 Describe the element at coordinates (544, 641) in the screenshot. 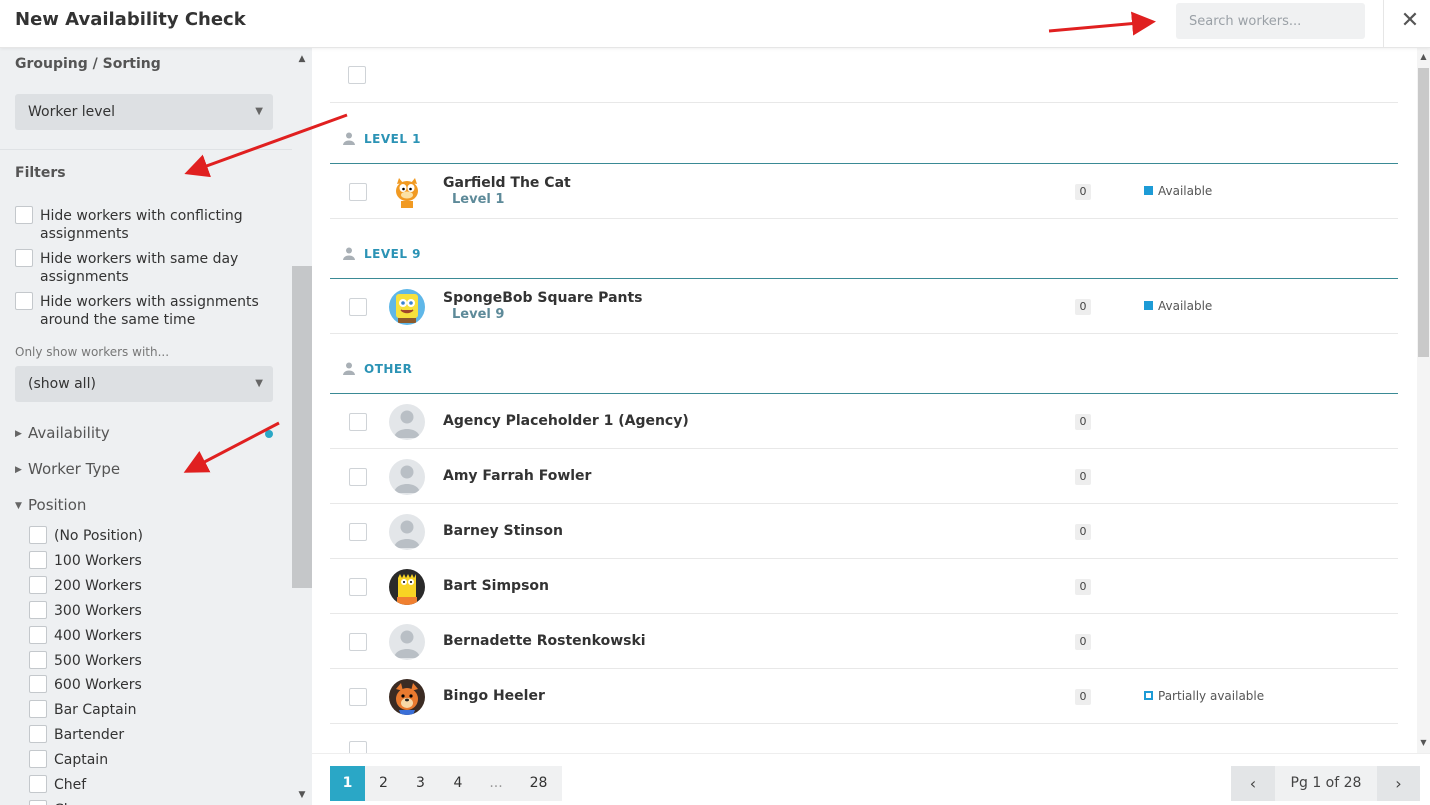

I see `worker-name: Bernadette Rostenkowski` at that location.